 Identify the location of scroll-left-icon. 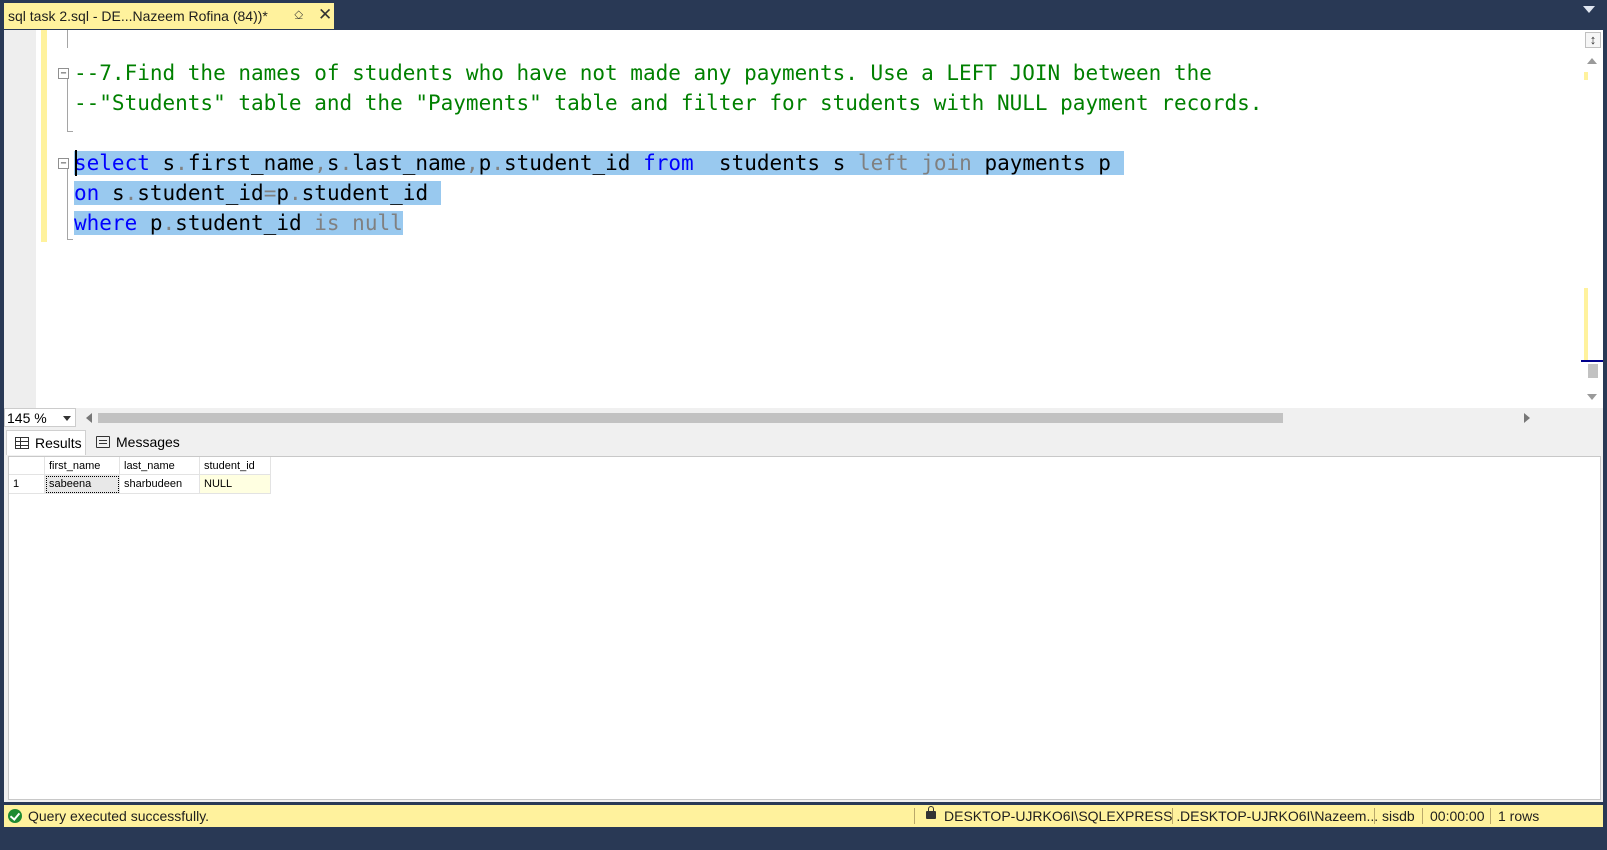
(89, 418).